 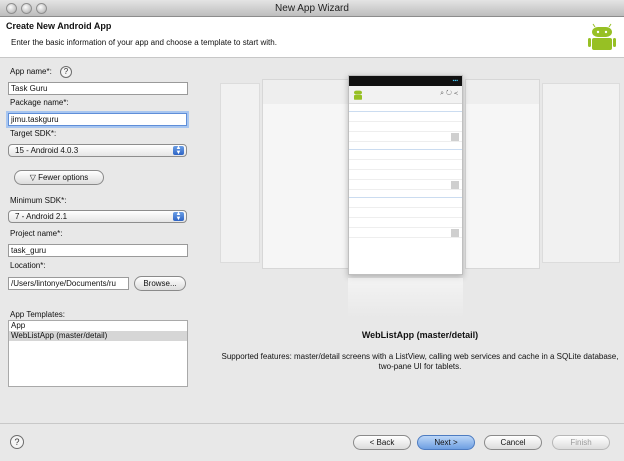 I want to click on android-logo-icon, so click(x=602, y=36).